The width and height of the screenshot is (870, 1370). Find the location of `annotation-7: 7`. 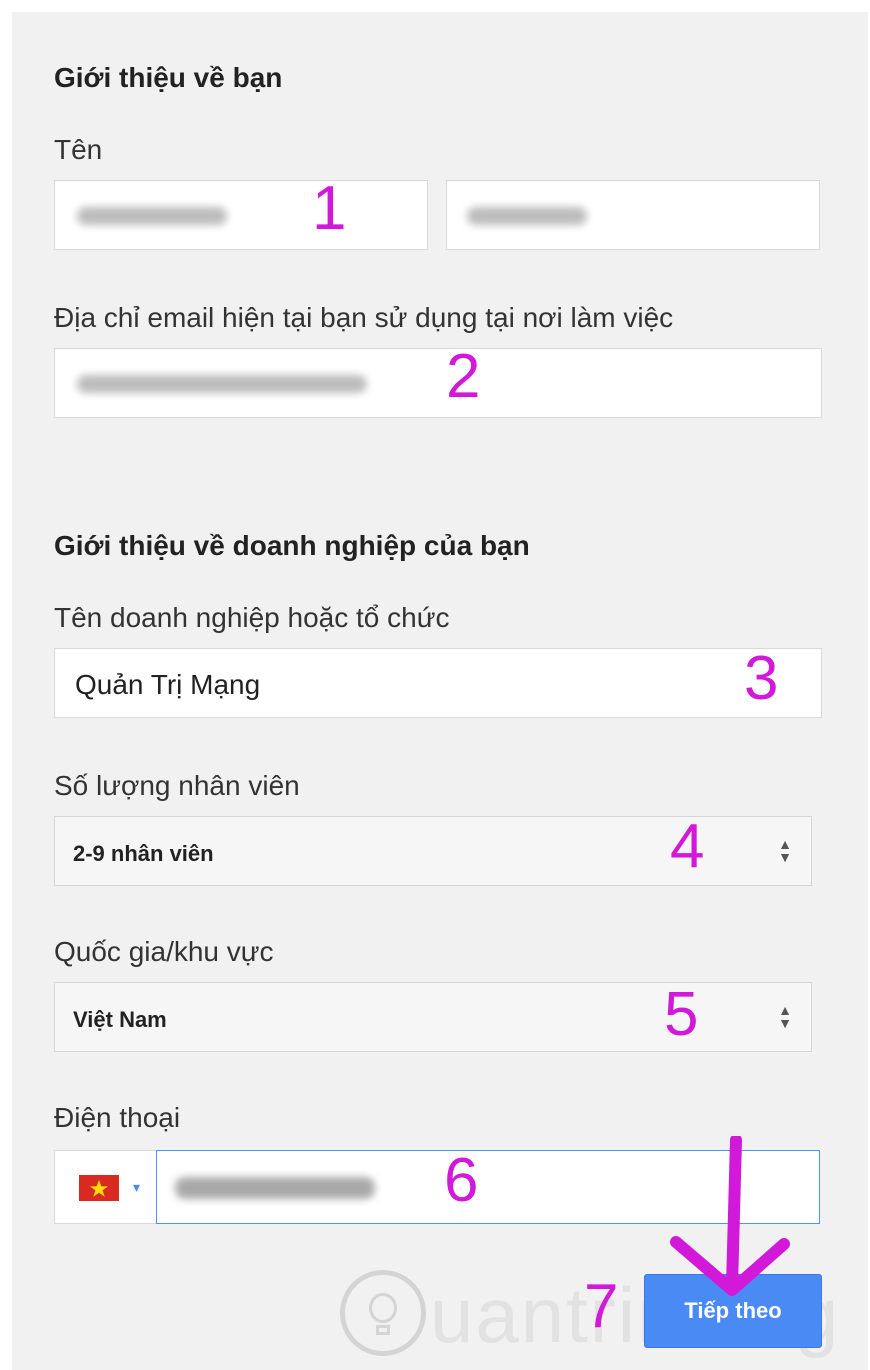

annotation-7: 7 is located at coordinates (601, 1306).